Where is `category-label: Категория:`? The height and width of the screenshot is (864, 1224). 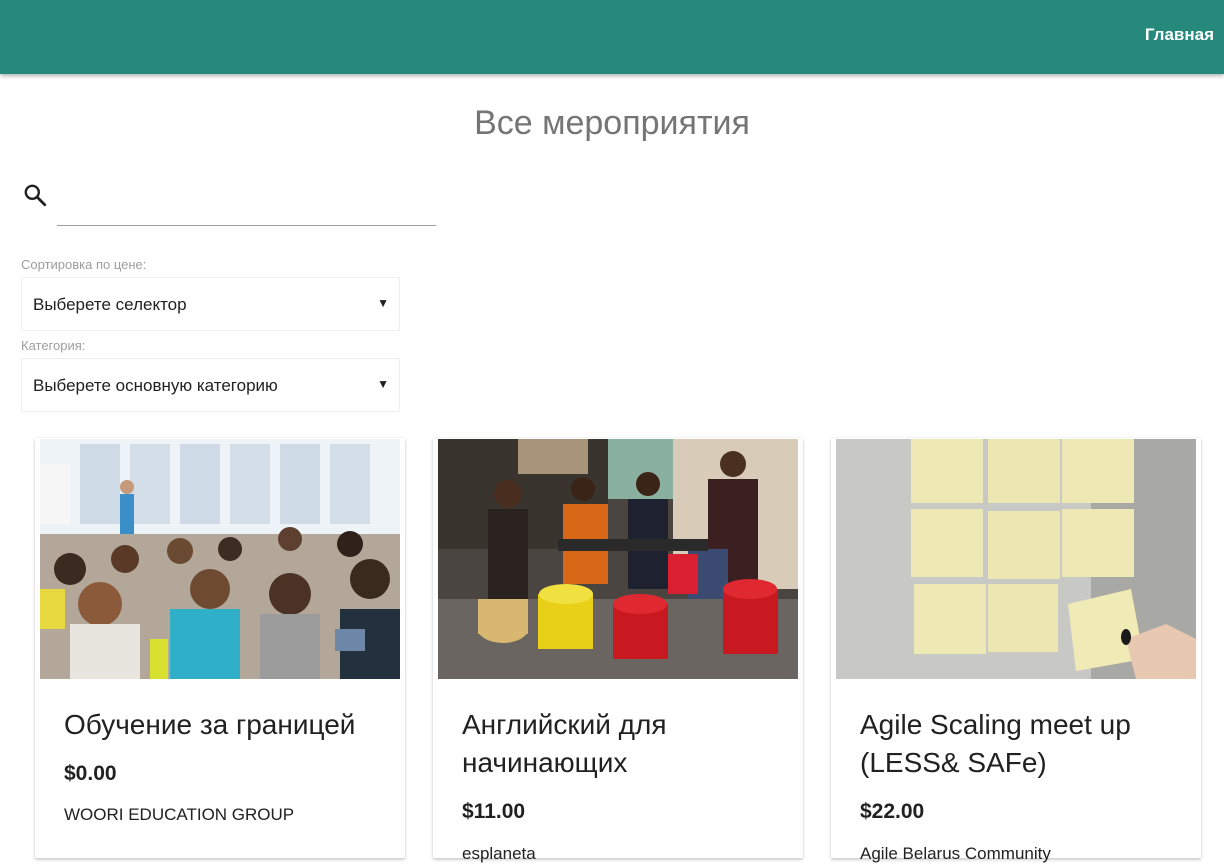
category-label: Категория: is located at coordinates (53, 345).